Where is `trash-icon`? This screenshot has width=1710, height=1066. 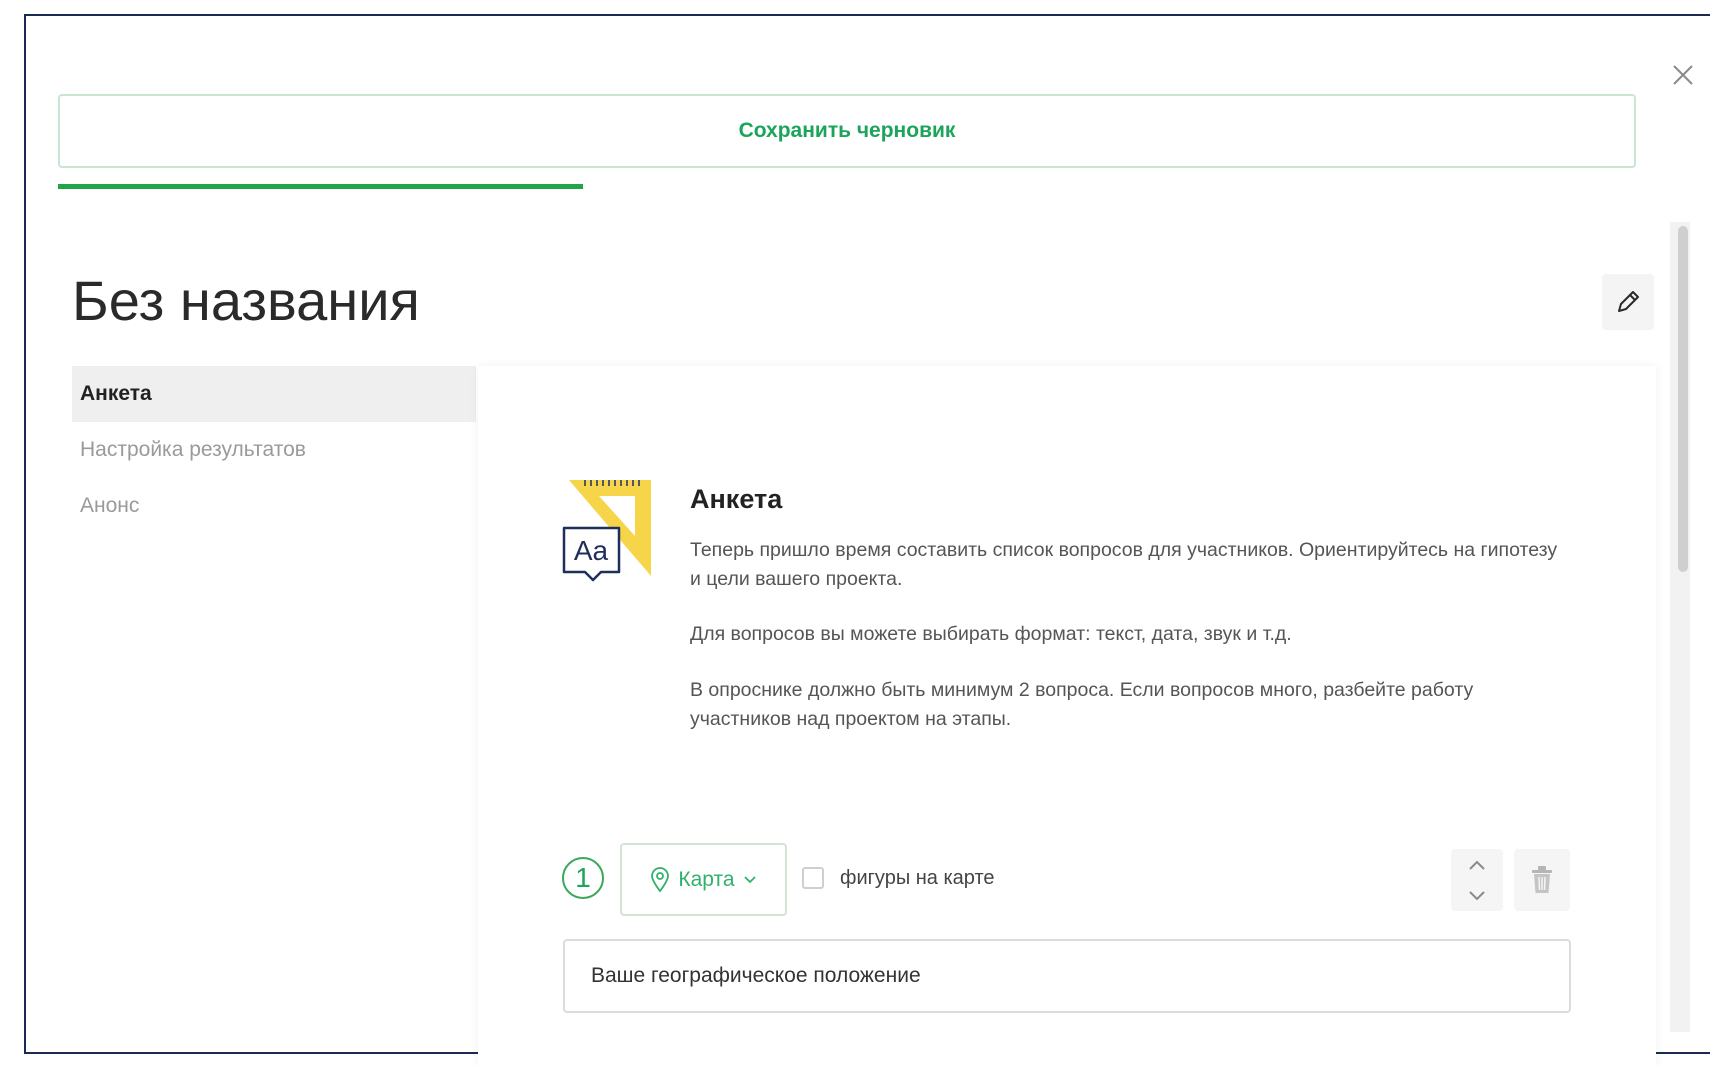
trash-icon is located at coordinates (1542, 879).